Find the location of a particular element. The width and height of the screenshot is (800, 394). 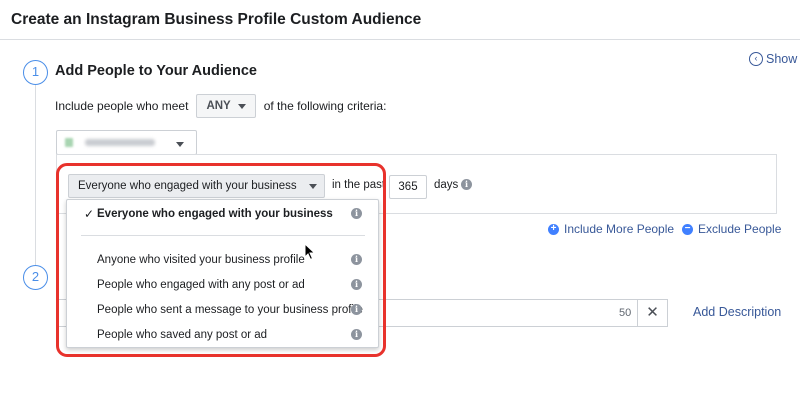

section-title: Add People to Your Audience is located at coordinates (156, 71).